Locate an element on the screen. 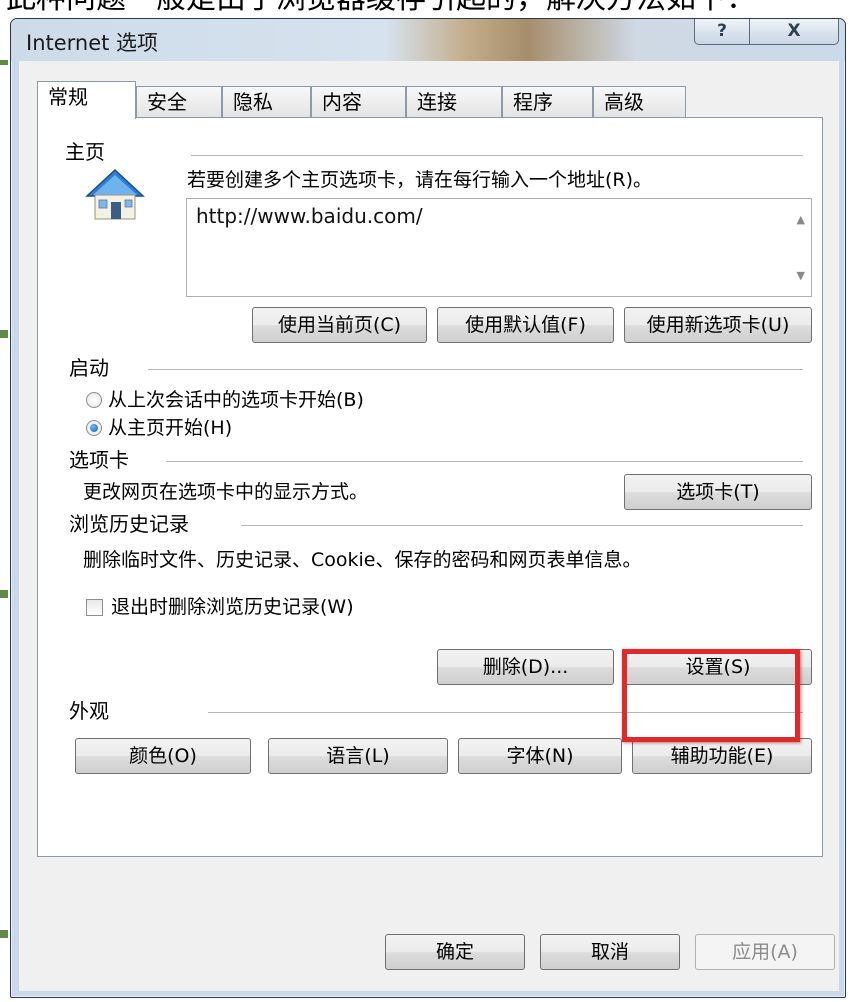 This screenshot has width=853, height=1002. startup-last-session-radio is located at coordinates (94, 400).